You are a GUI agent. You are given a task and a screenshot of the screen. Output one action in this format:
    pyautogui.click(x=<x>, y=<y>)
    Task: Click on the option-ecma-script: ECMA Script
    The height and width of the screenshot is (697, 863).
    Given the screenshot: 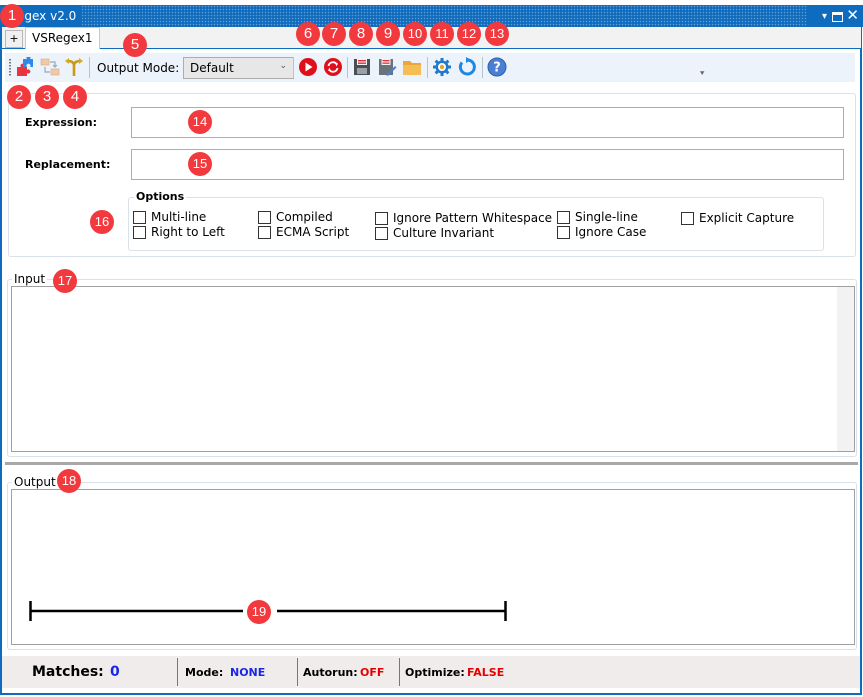 What is the action you would take?
    pyautogui.click(x=303, y=232)
    